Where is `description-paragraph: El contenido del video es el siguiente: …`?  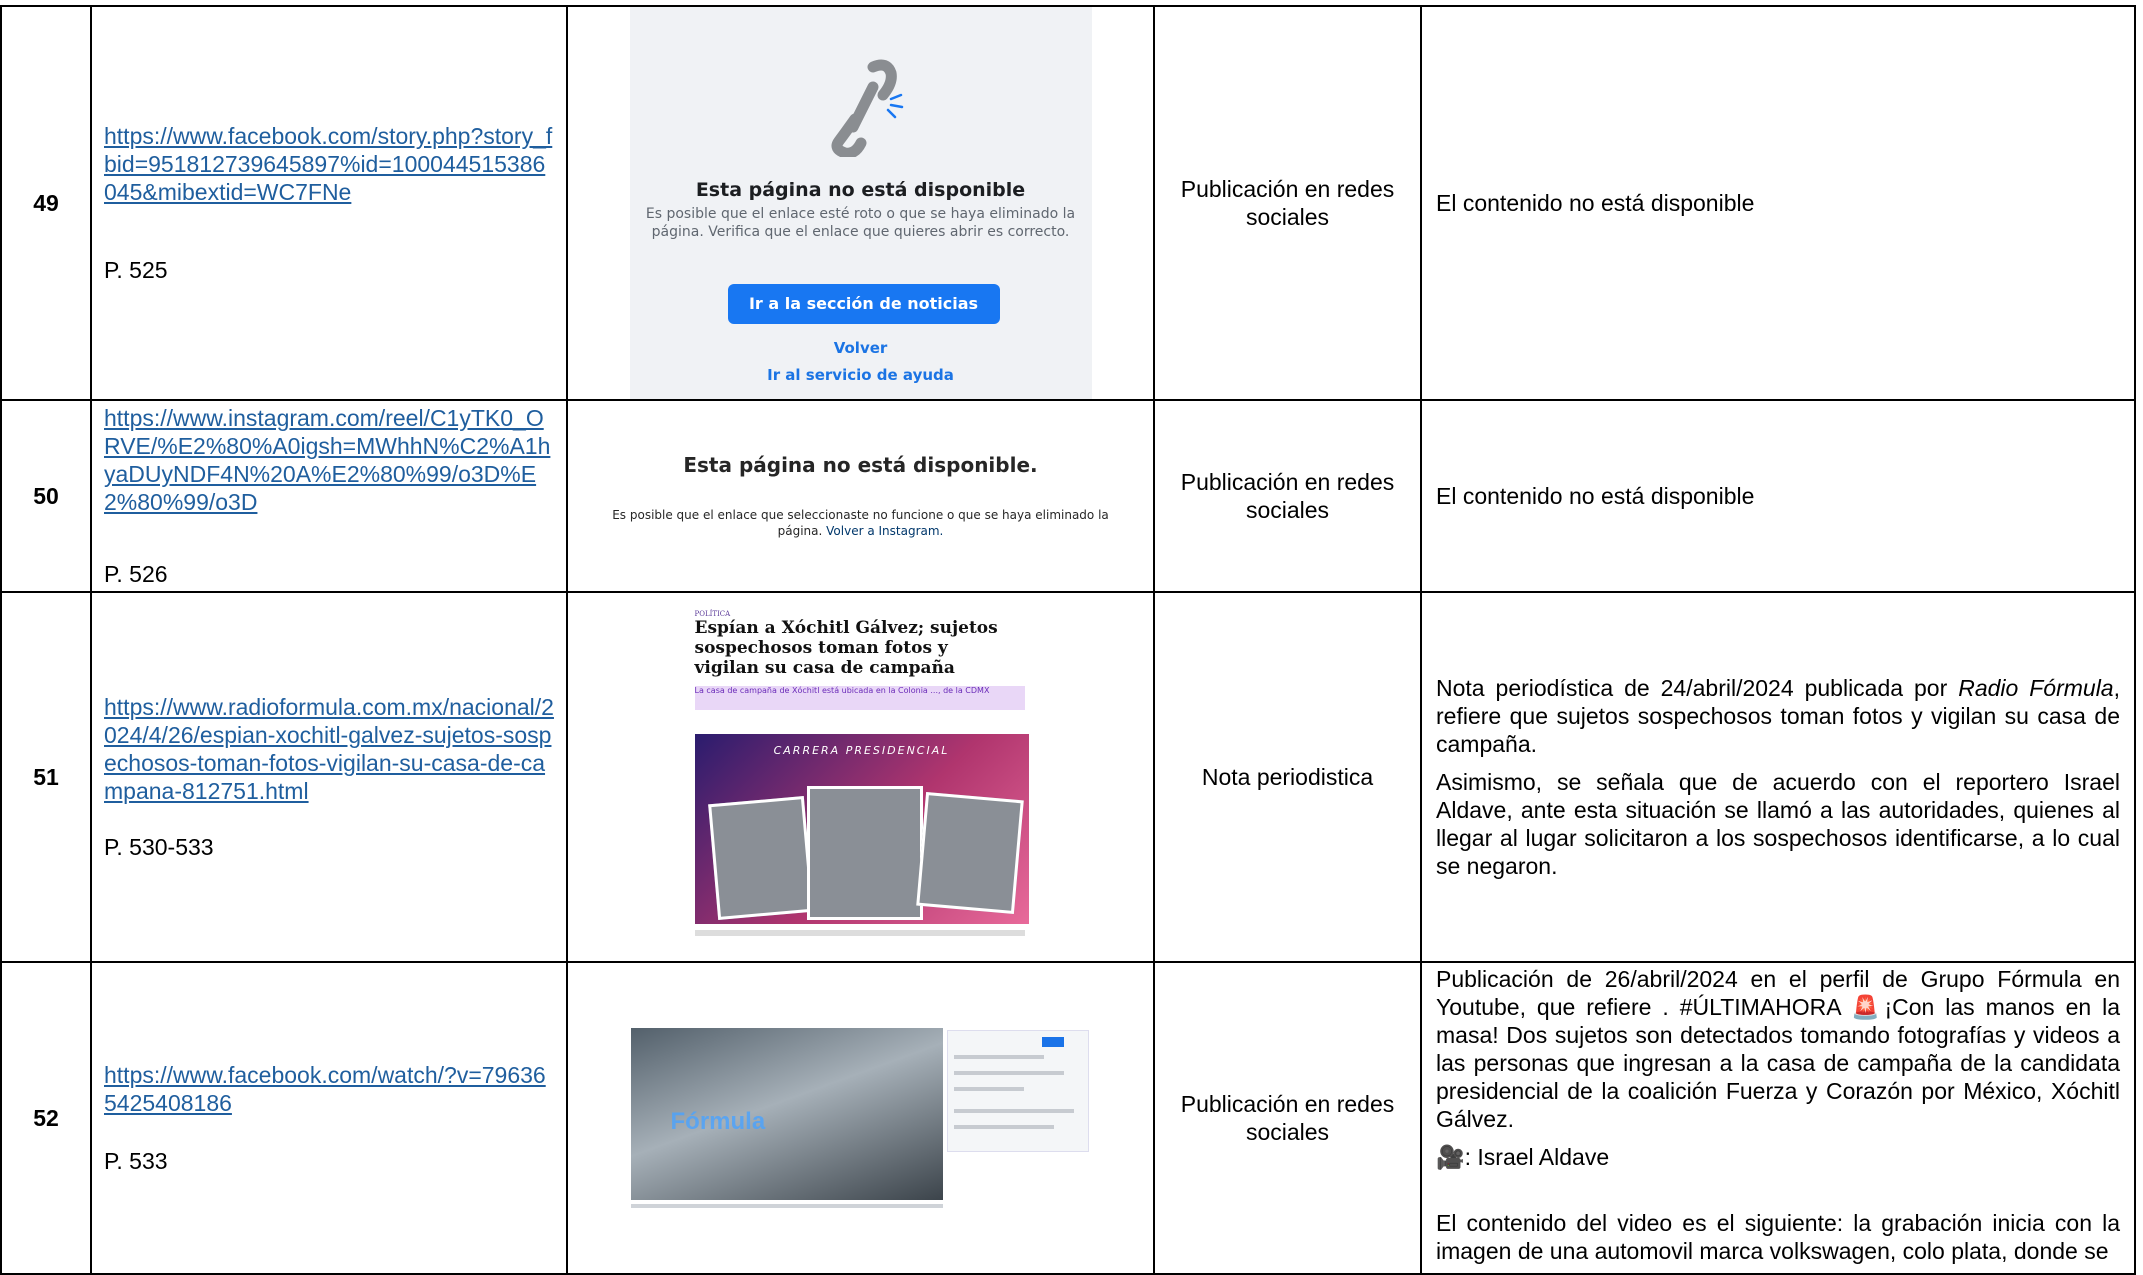 description-paragraph: El contenido del video es el siguiente: … is located at coordinates (1778, 1237).